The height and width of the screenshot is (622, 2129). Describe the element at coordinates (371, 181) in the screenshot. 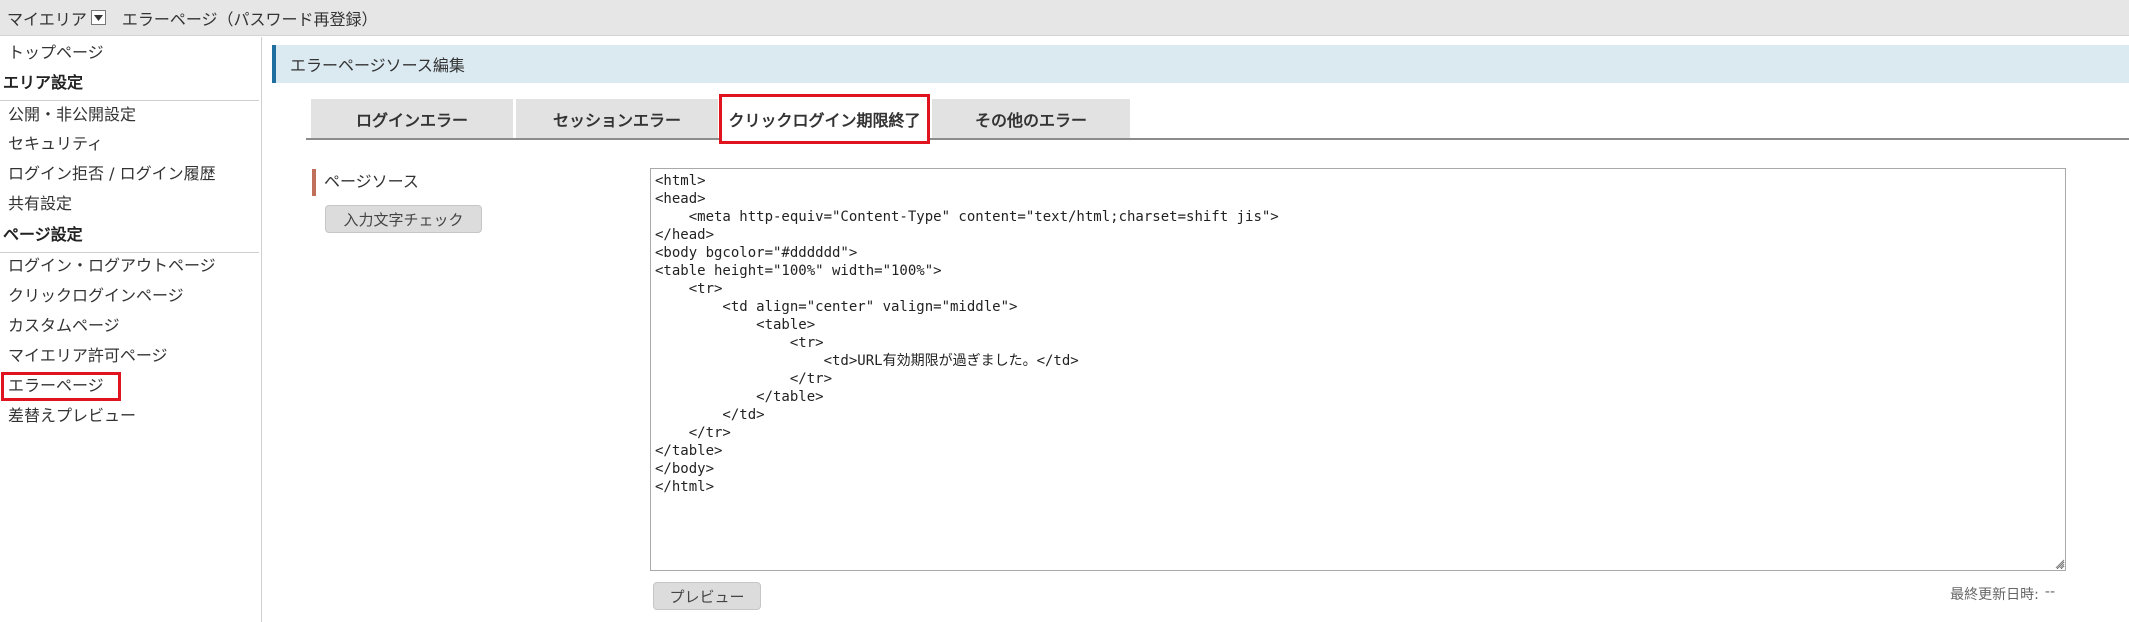

I see `page-source-label: ページソース` at that location.